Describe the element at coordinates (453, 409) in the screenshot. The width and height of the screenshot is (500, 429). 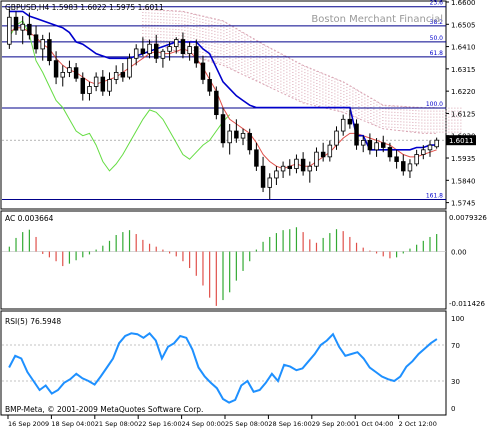
I see `rsi-level-label: 0` at that location.